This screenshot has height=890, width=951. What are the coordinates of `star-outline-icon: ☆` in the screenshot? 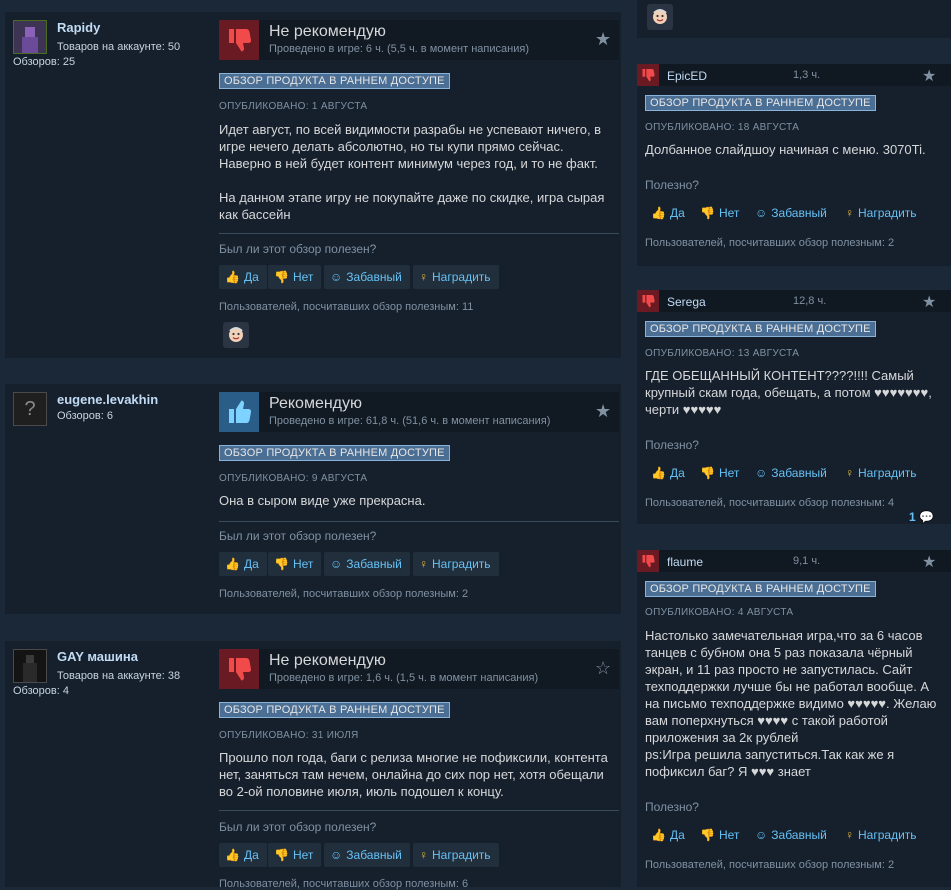 It's located at (603, 668).